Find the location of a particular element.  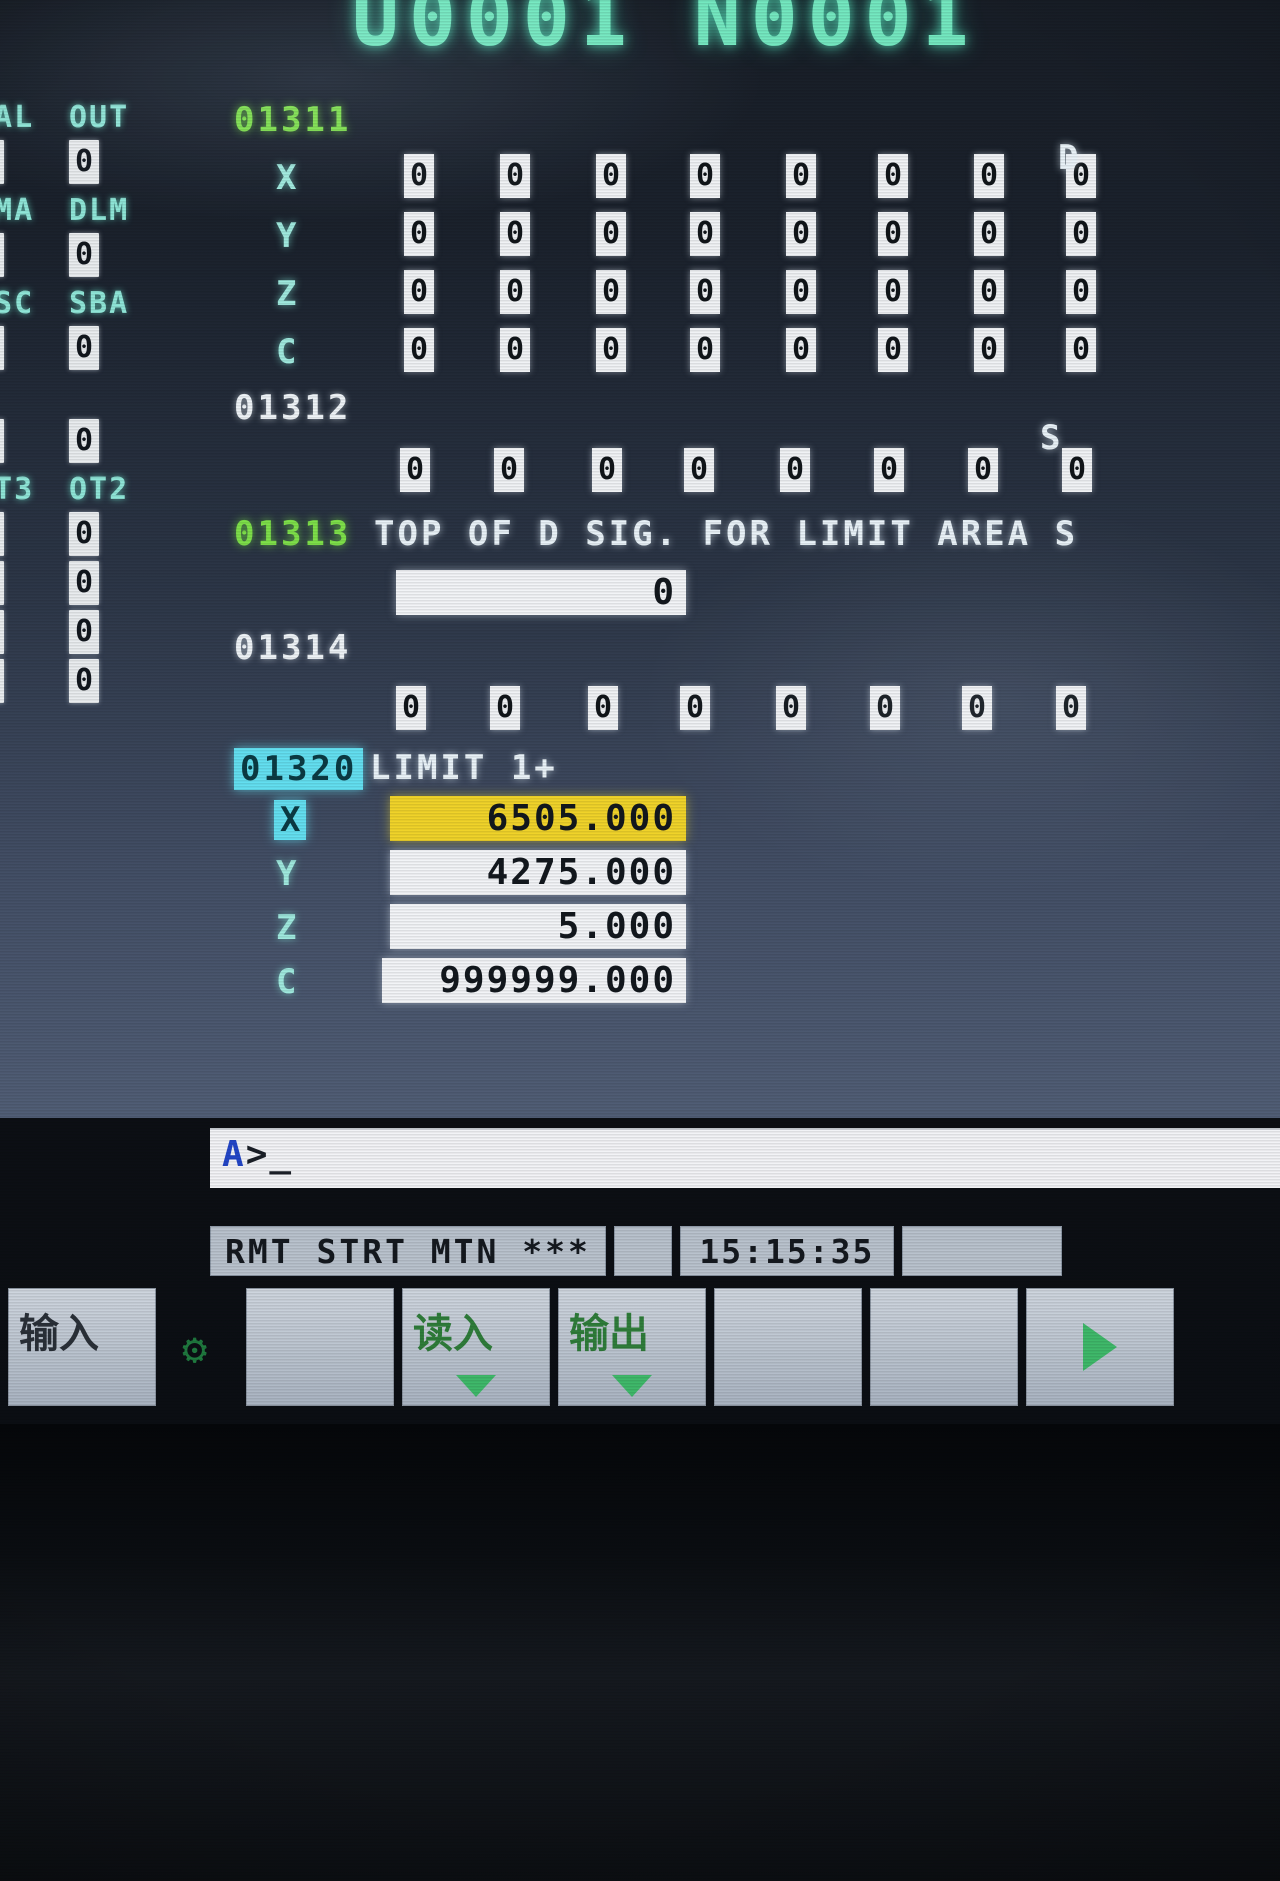

softkey-read-in: 读入 is located at coordinates (476, 1347).